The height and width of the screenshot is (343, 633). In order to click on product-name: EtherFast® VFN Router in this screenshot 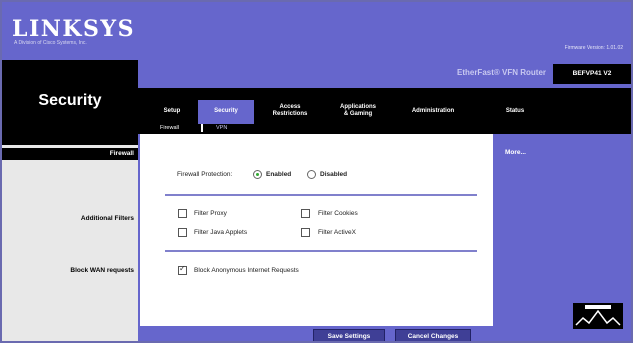, I will do `click(501, 72)`.